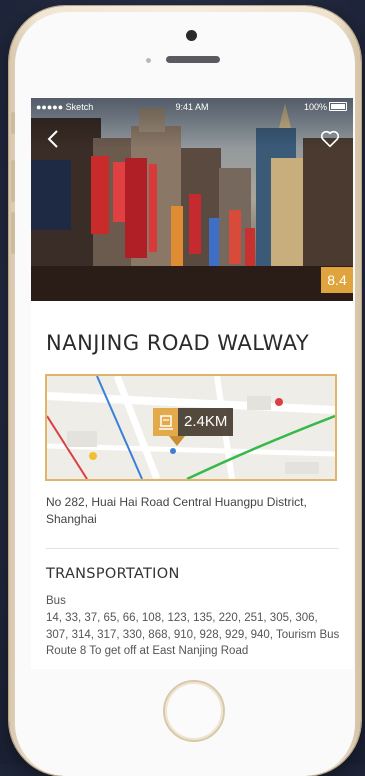 This screenshot has height=776, width=365. I want to click on battery-percent: 100%, so click(315, 107).